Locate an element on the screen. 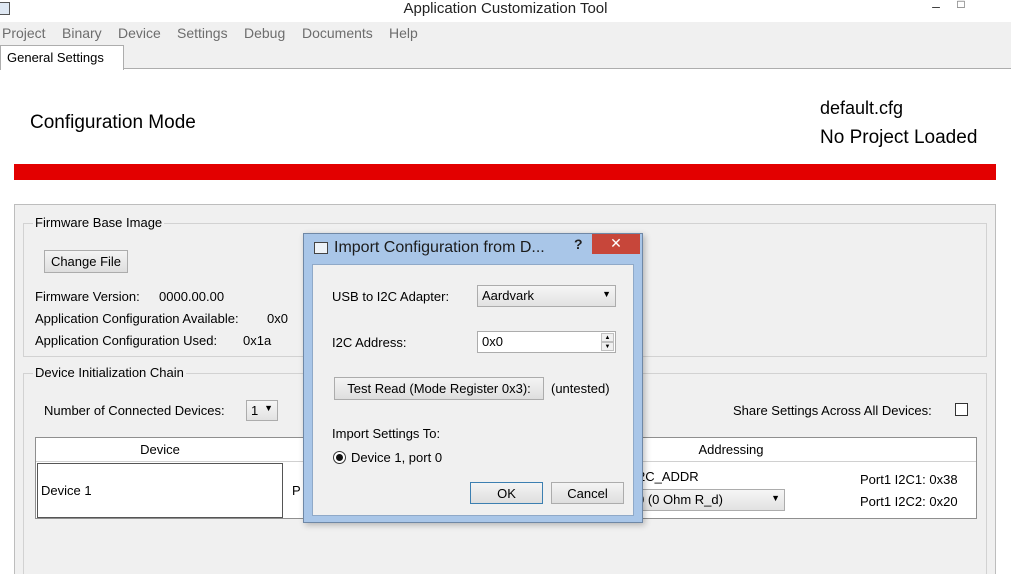  import-to-label: Import Settings To: is located at coordinates (386, 433).